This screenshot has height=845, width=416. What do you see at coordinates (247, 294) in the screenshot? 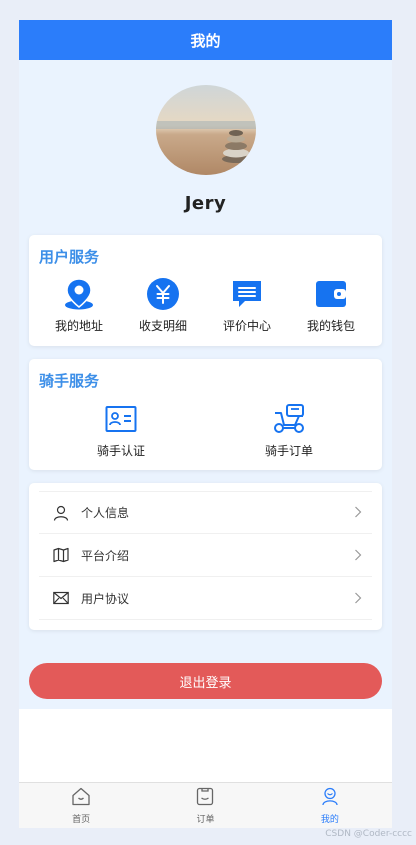
I see `comment-icon` at bounding box center [247, 294].